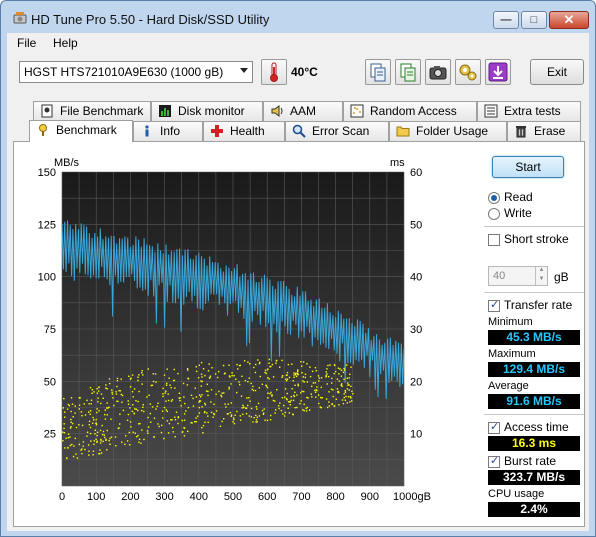  I want to click on copy-text-button, so click(408, 72).